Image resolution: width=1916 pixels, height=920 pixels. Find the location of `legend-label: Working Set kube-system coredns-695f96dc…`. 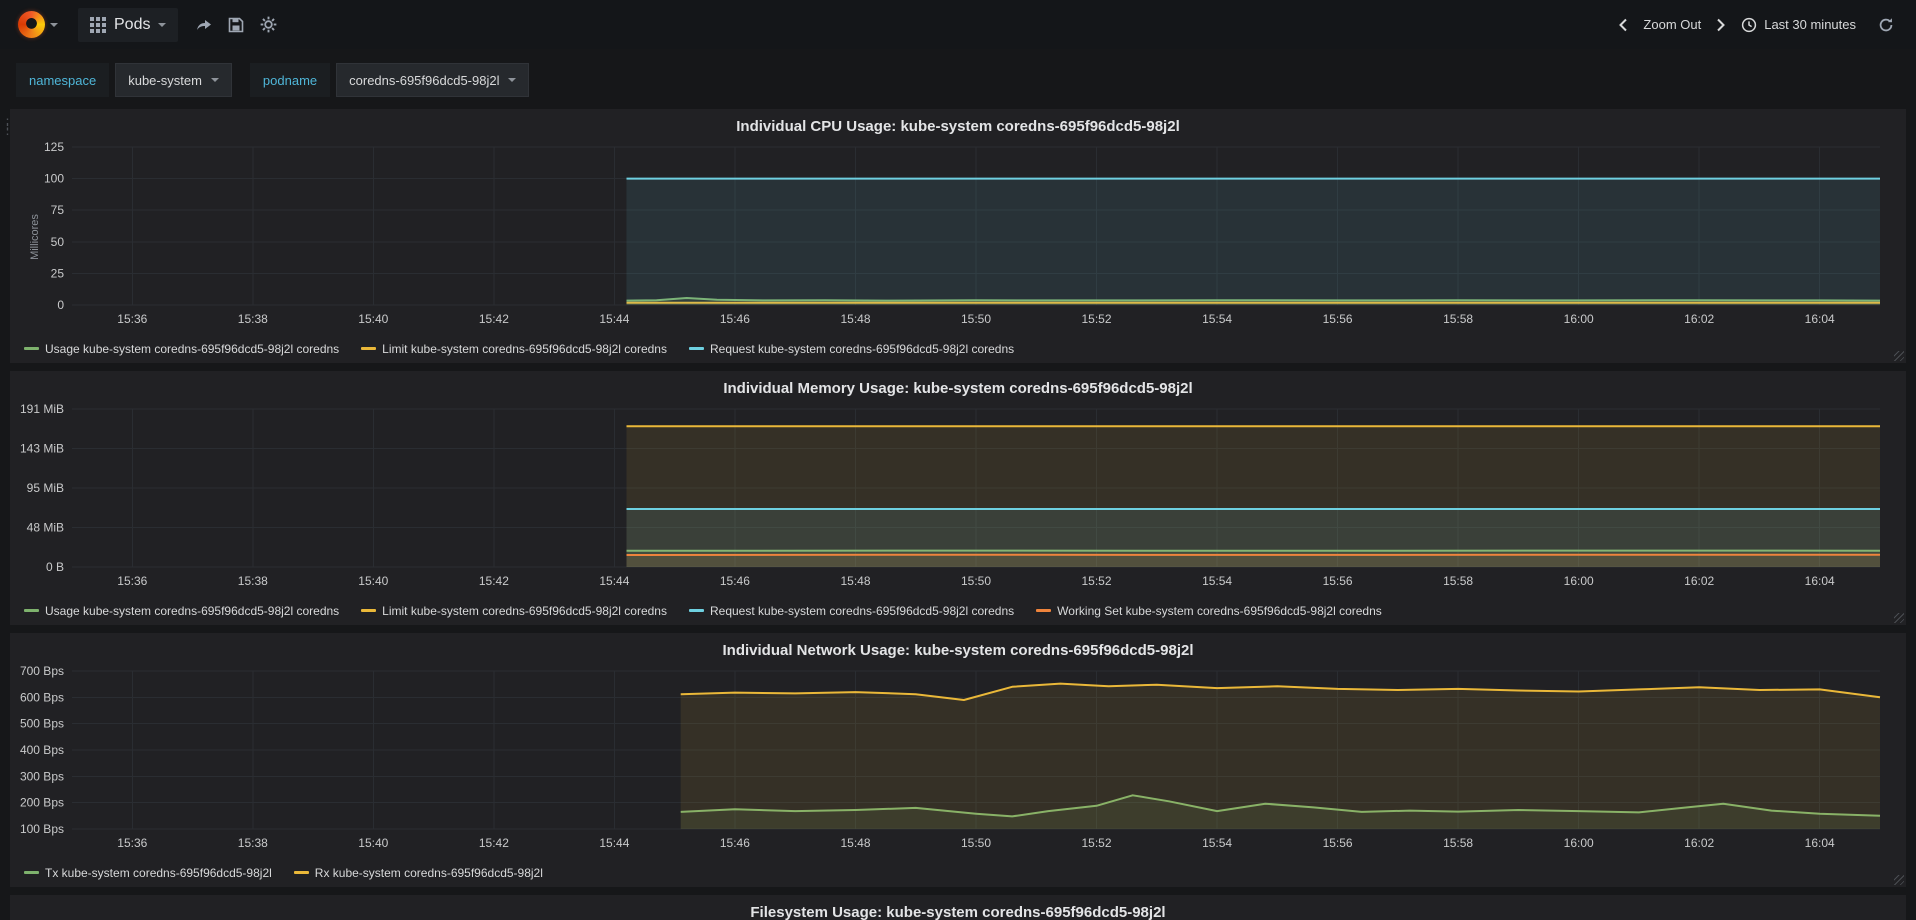

legend-label: Working Set kube-system coredns-695f96dc… is located at coordinates (1219, 610).